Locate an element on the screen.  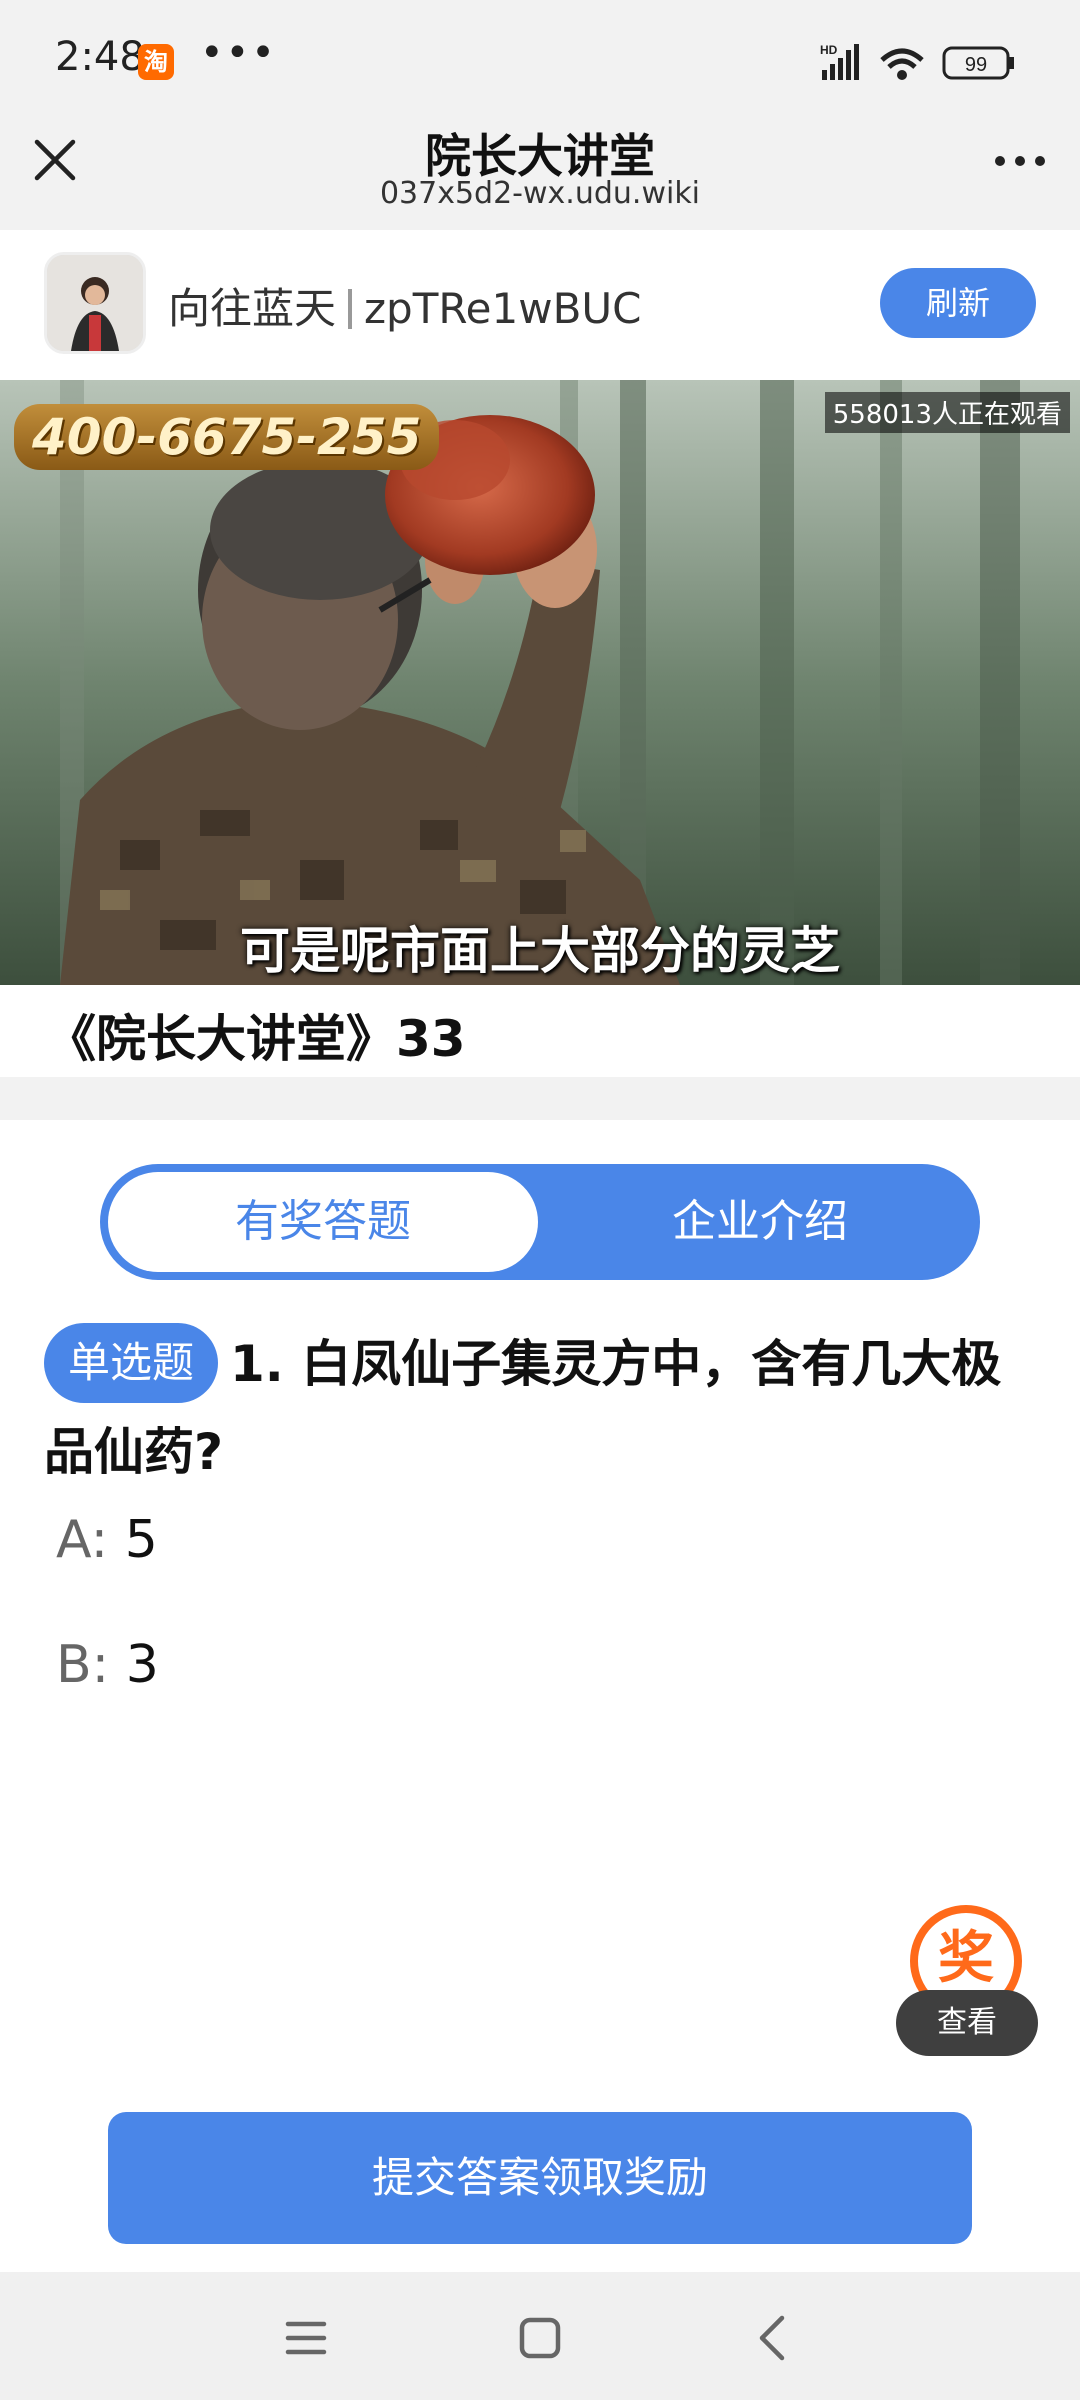
video-title: 《院长大讲堂》33 is located at coordinates (256, 1039).